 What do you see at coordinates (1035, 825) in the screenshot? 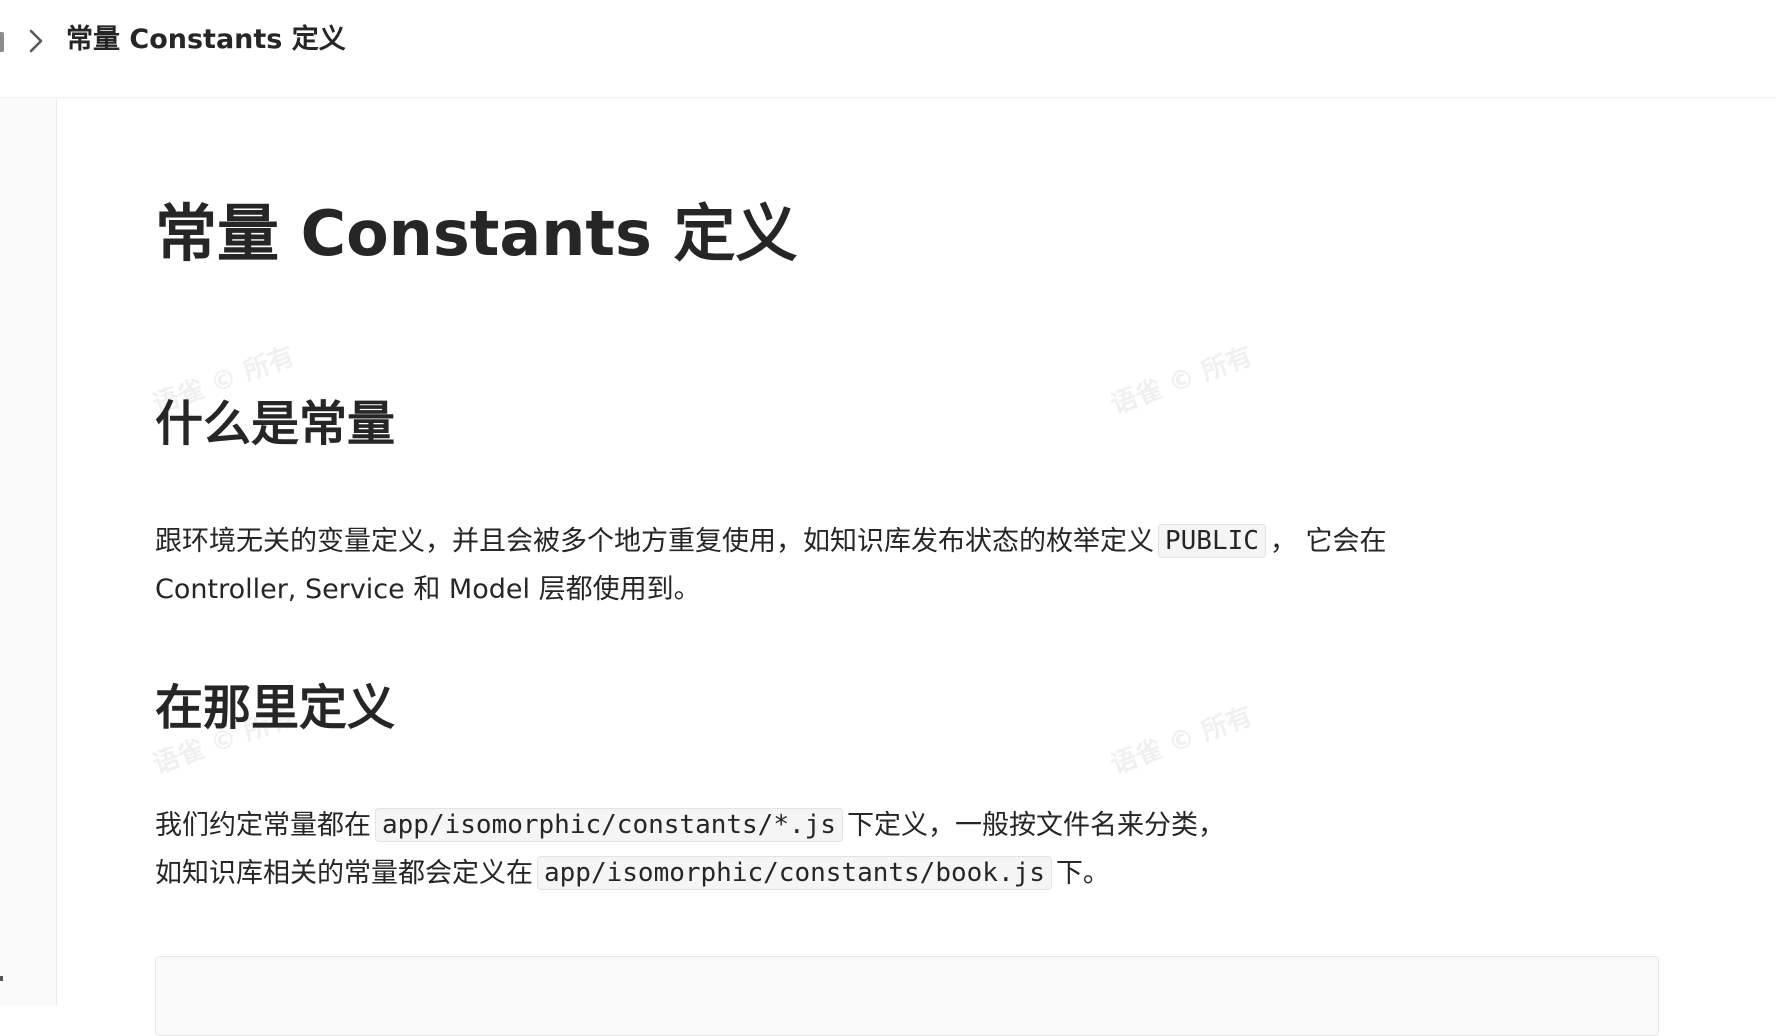
I see `text: 下定义，一般按文件名来分类，` at bounding box center [1035, 825].